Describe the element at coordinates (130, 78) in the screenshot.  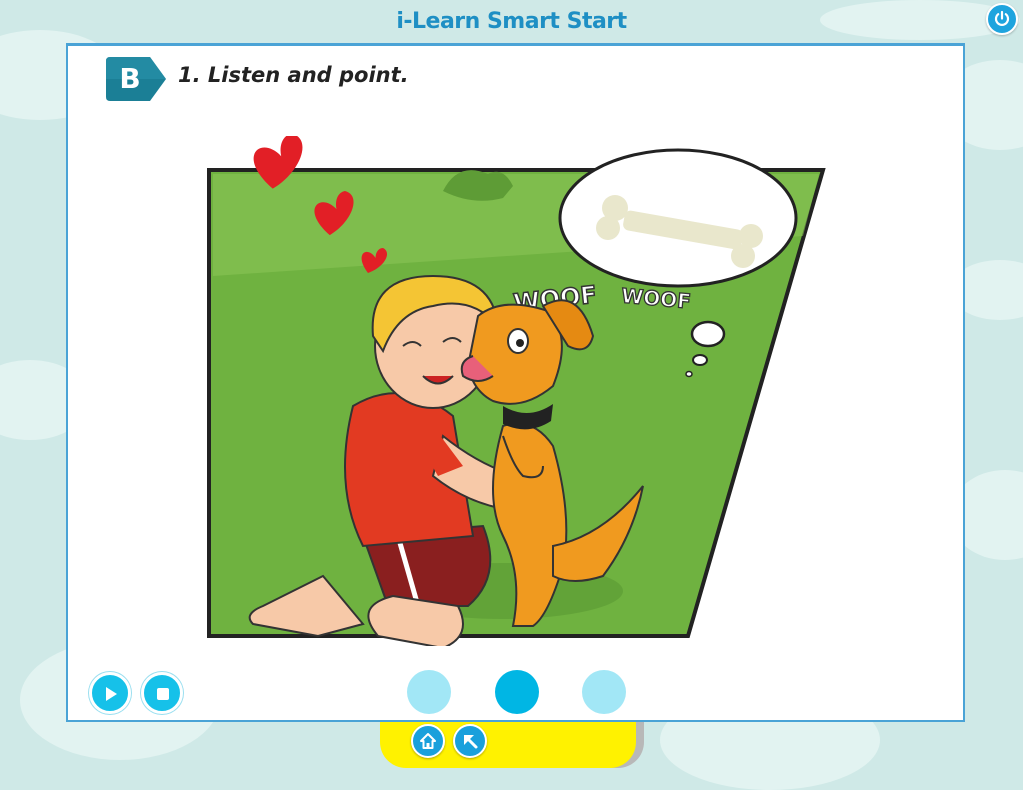
I see `section-letter: B` at that location.